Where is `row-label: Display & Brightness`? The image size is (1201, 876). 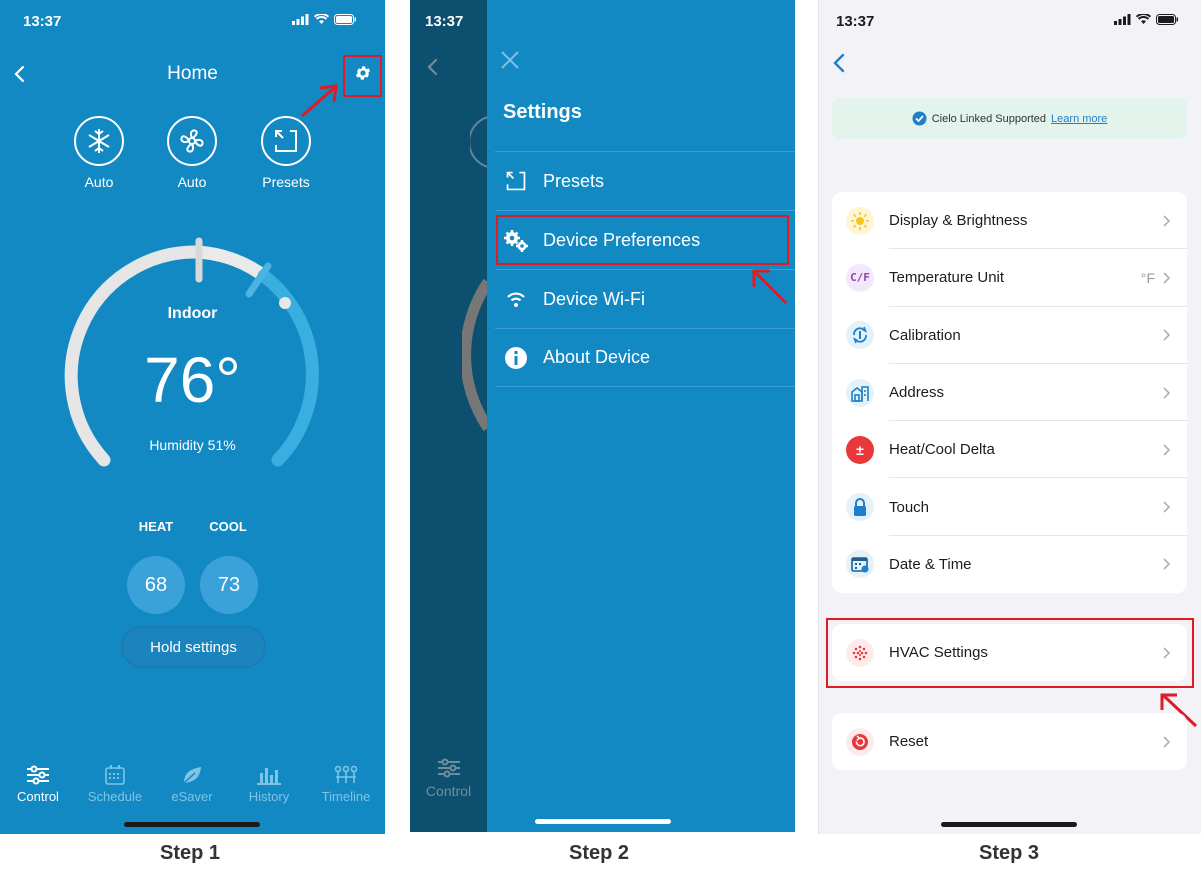
row-label: Display & Brightness is located at coordinates (958, 221).